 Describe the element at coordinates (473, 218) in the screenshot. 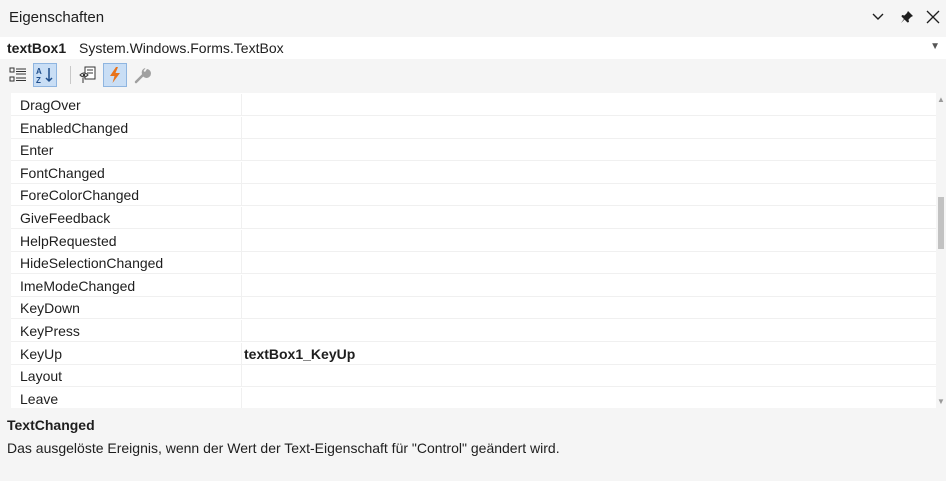

I see `event-row: GiveFeedback` at that location.